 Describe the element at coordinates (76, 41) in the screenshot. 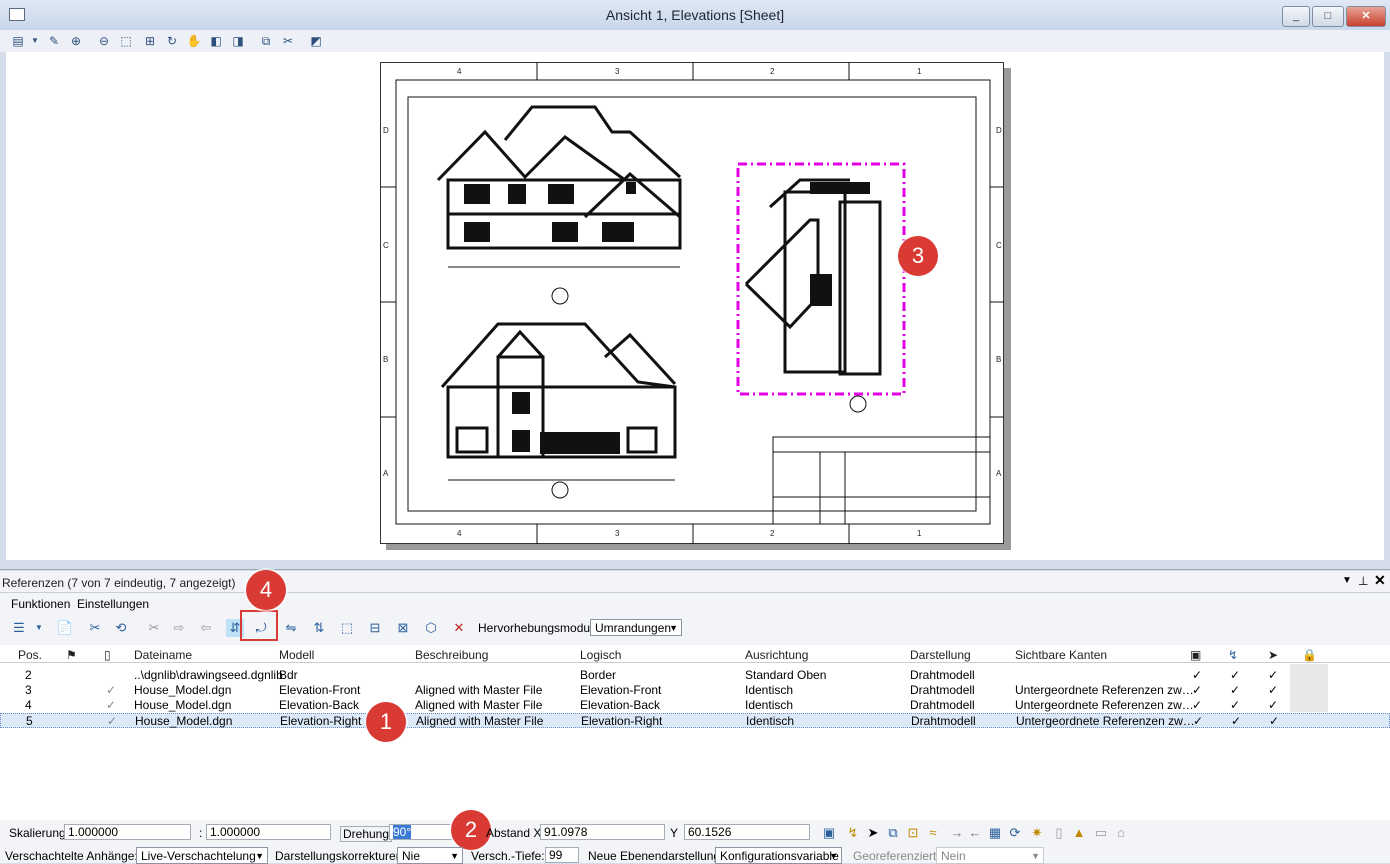

I see `zoom-in-icon: ⊕` at that location.